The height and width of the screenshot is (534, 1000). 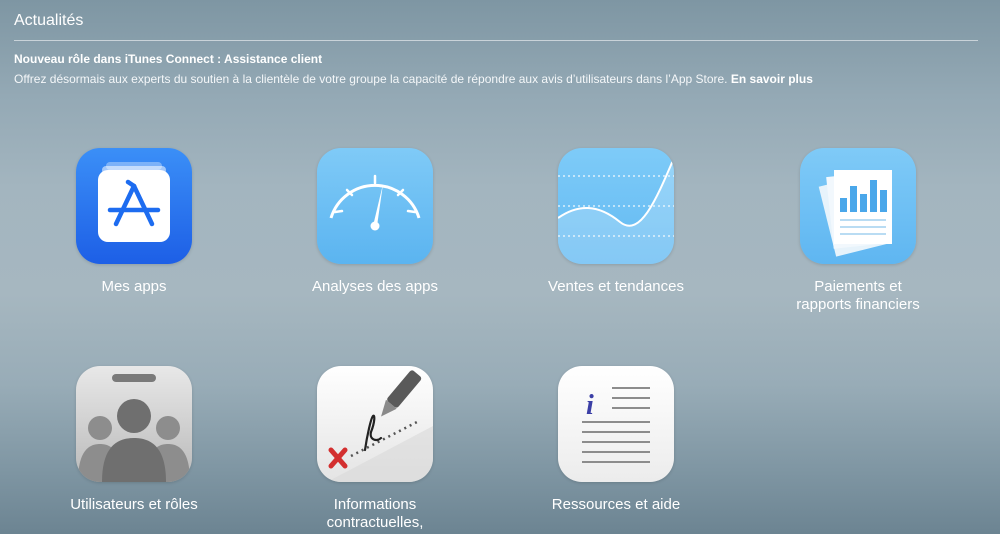 What do you see at coordinates (590, 405) in the screenshot?
I see `svg-text: i` at bounding box center [590, 405].